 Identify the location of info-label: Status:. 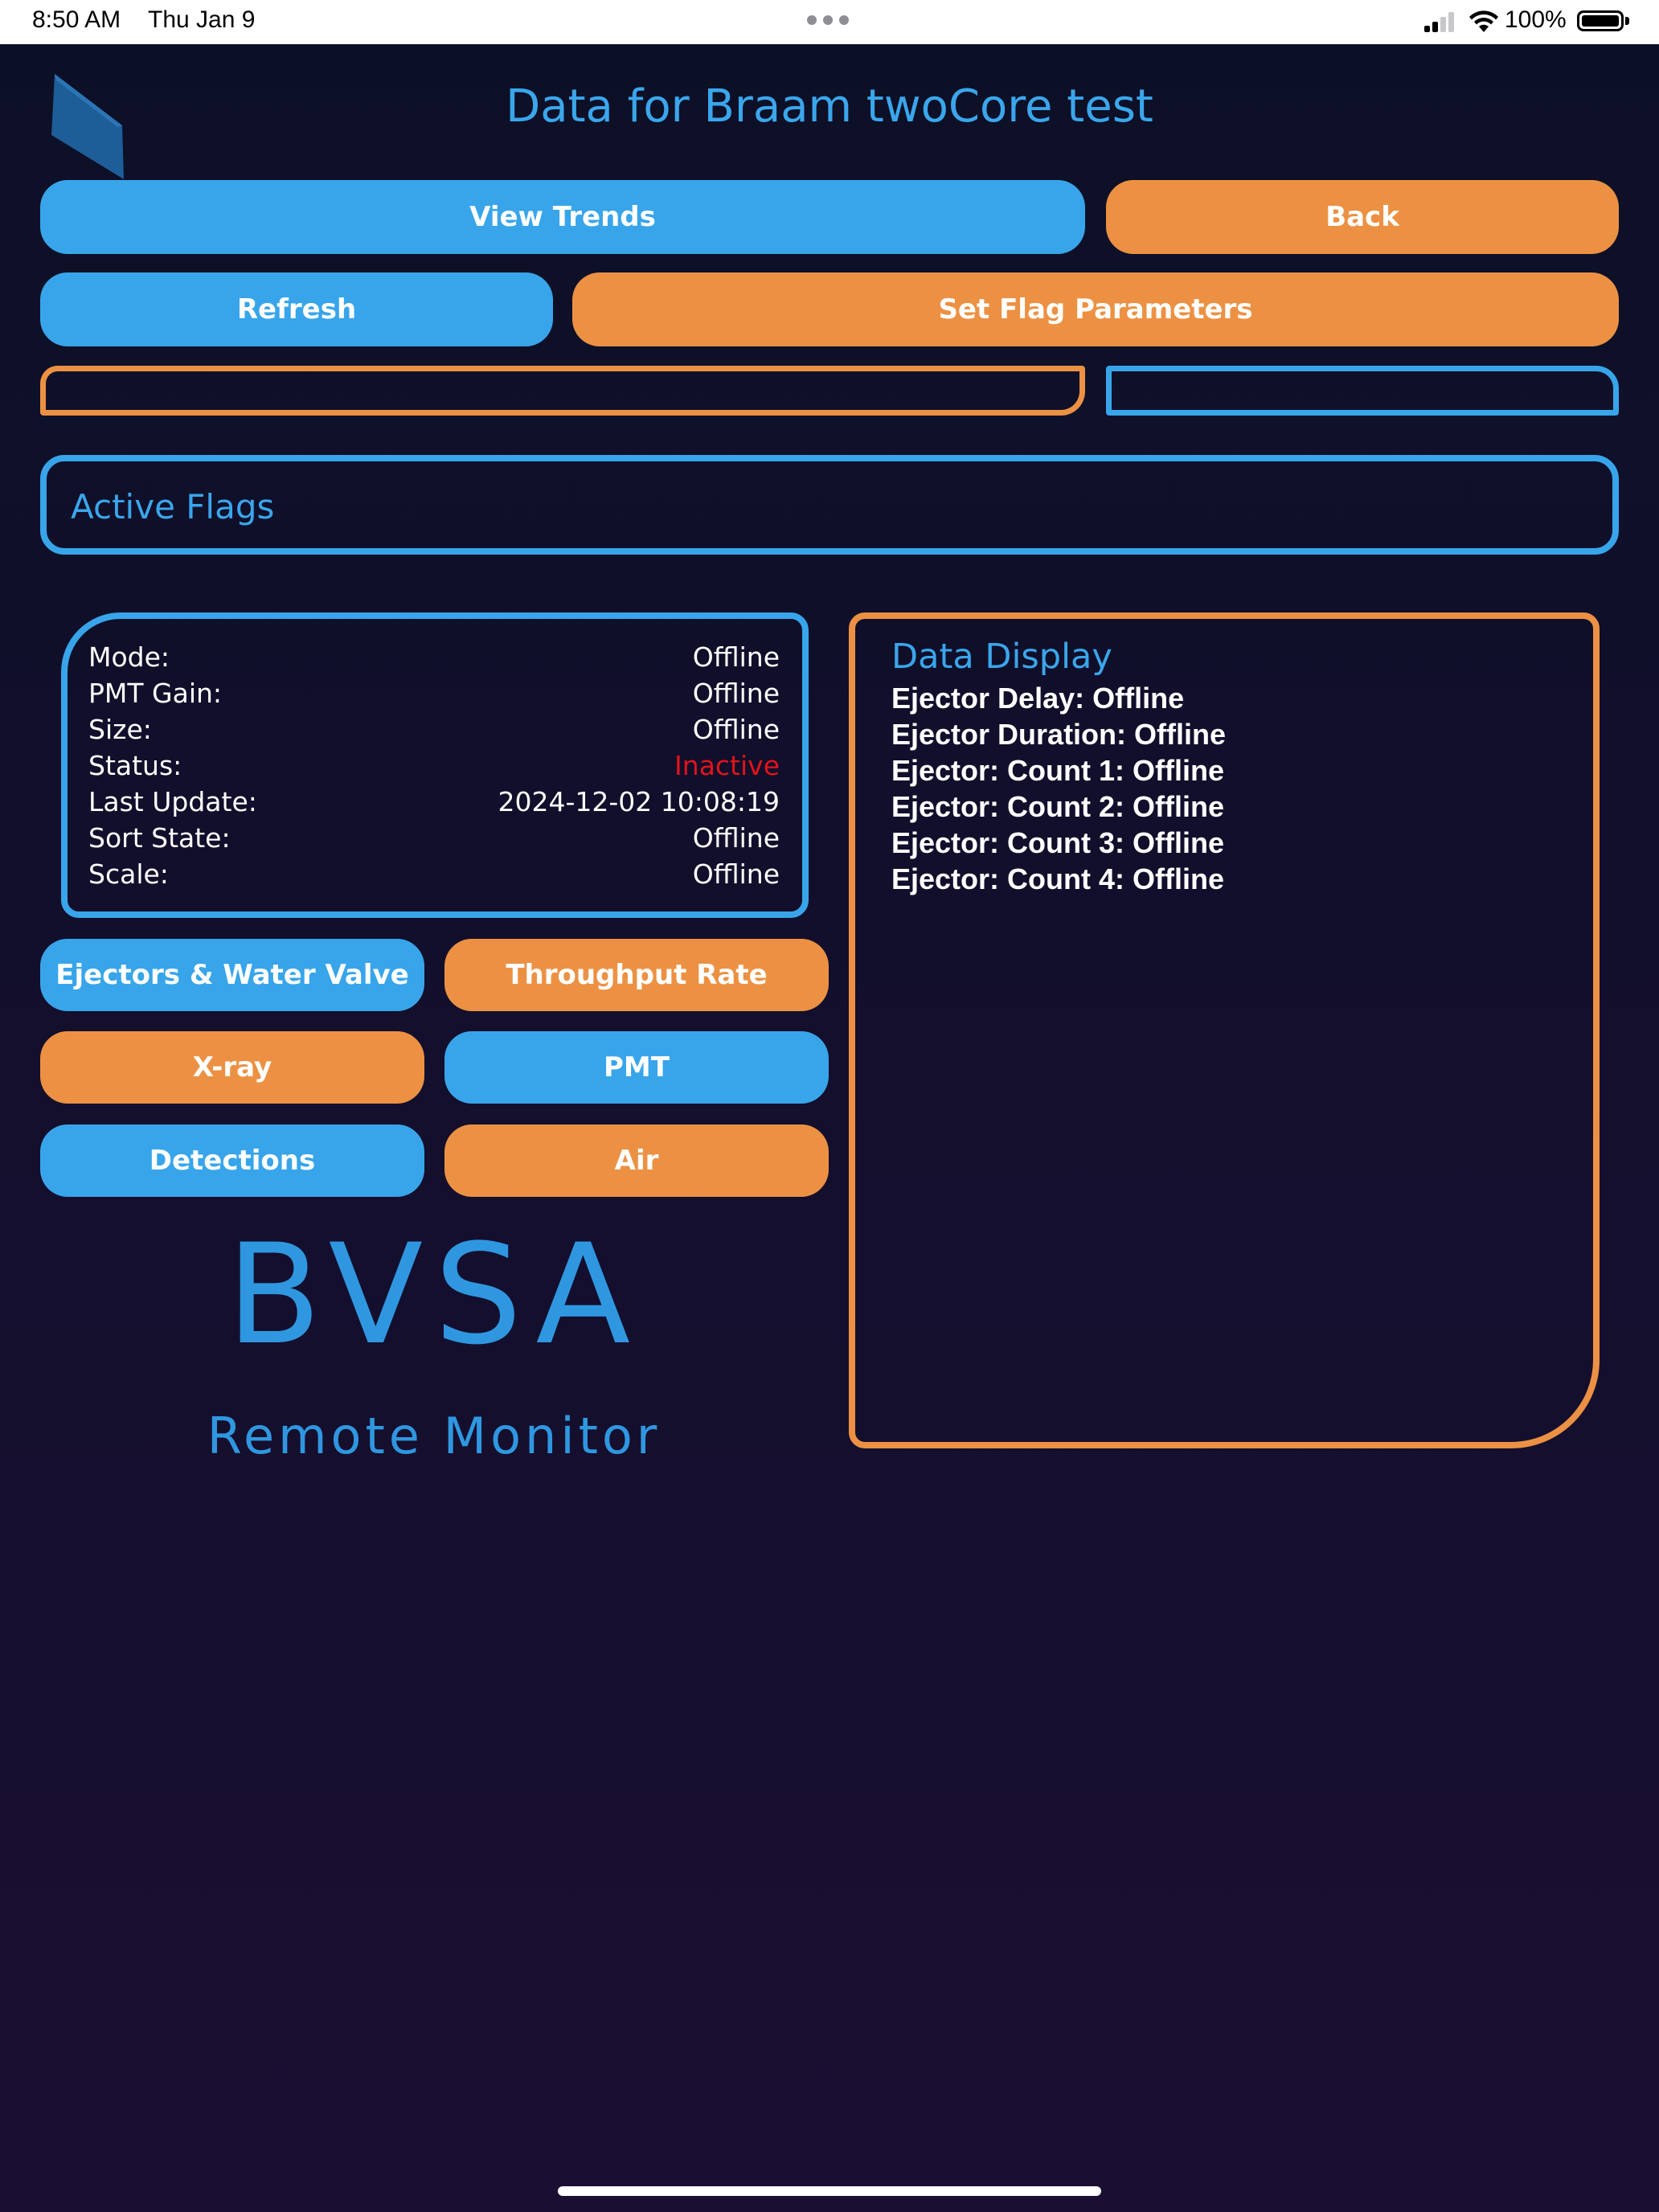
(135, 765).